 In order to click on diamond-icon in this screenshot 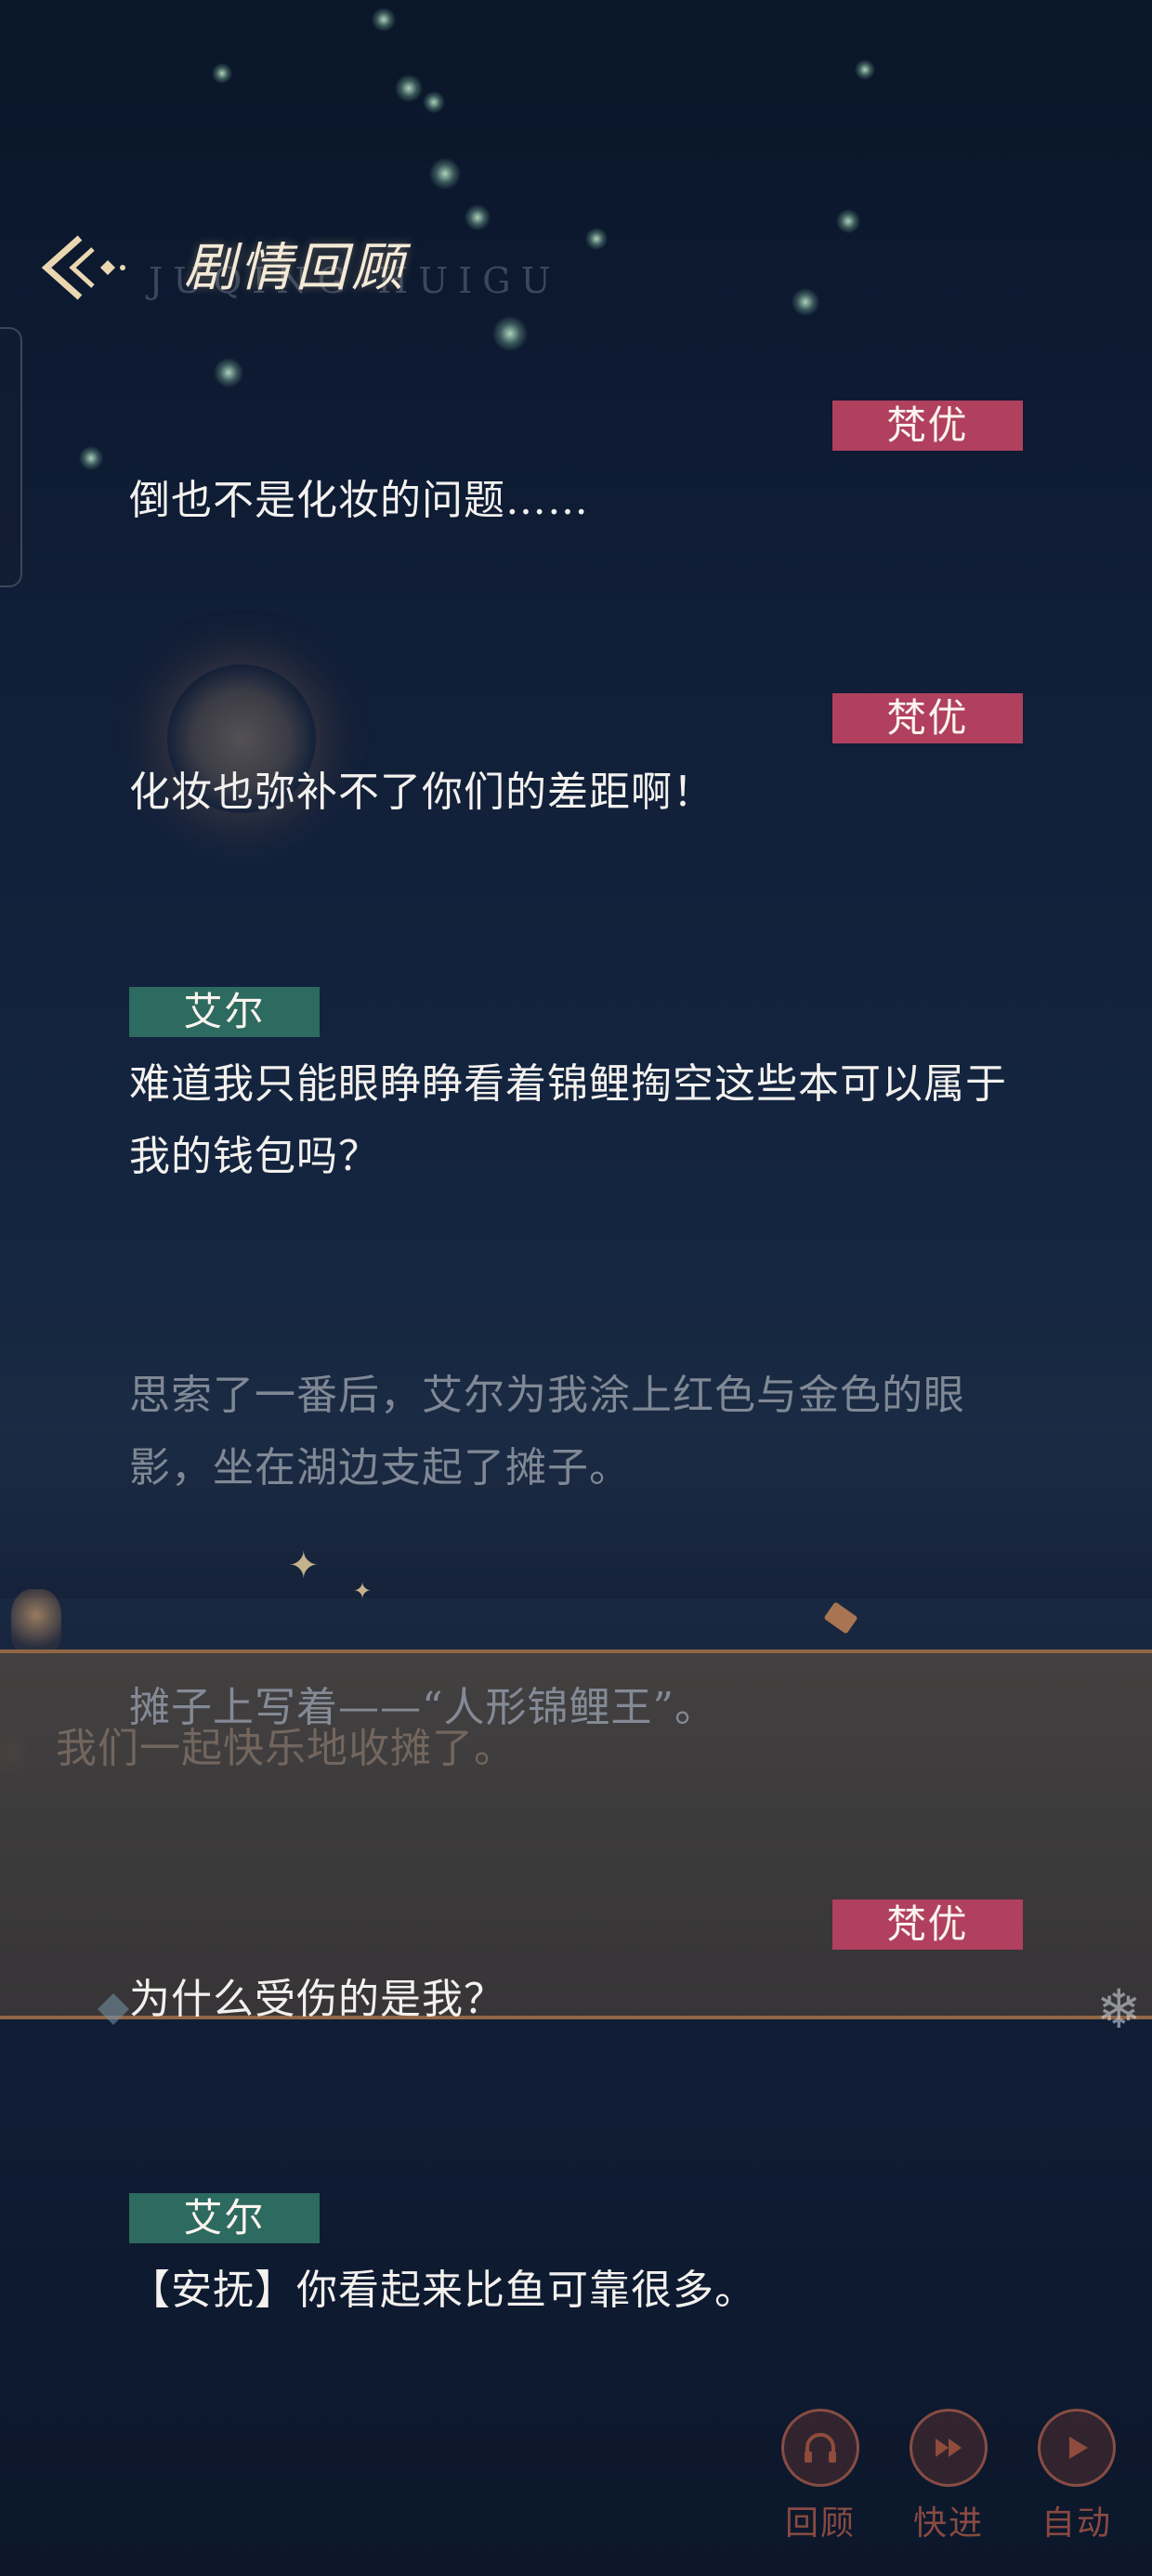, I will do `click(113, 2009)`.